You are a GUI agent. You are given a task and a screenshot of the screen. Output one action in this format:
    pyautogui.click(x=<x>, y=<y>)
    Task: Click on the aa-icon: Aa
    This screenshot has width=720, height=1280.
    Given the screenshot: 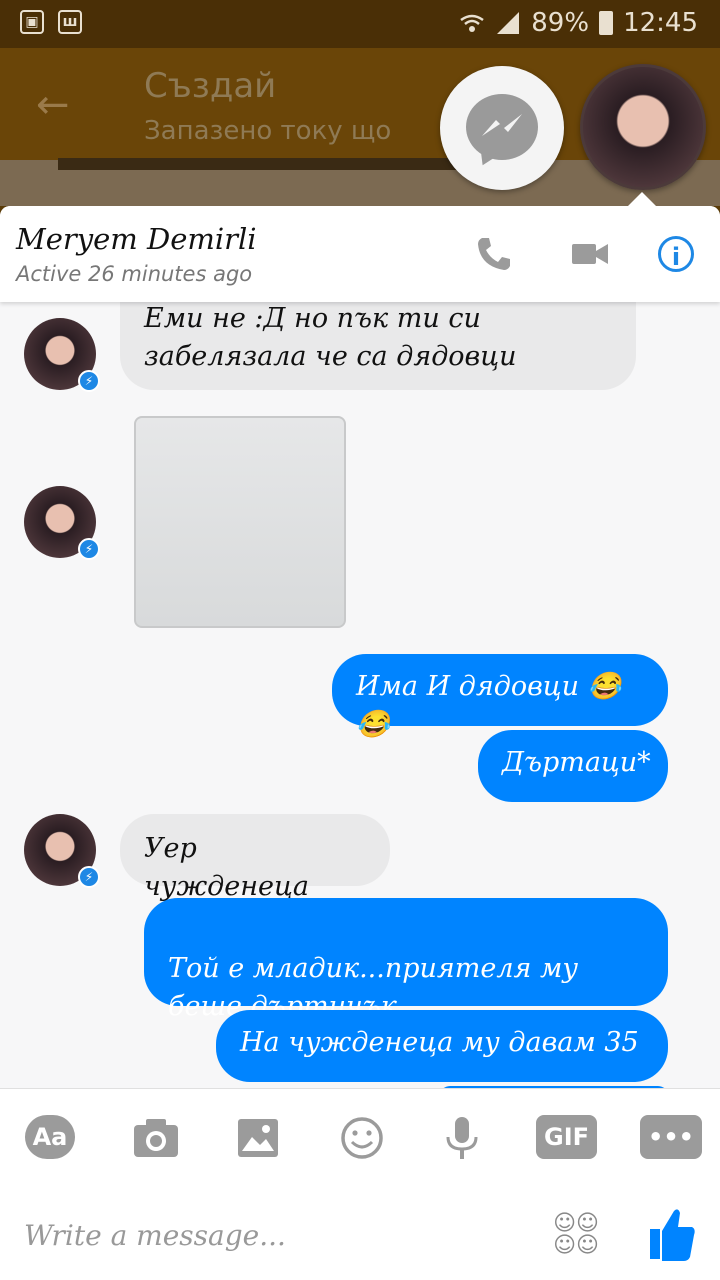 What is the action you would take?
    pyautogui.click(x=50, y=1137)
    